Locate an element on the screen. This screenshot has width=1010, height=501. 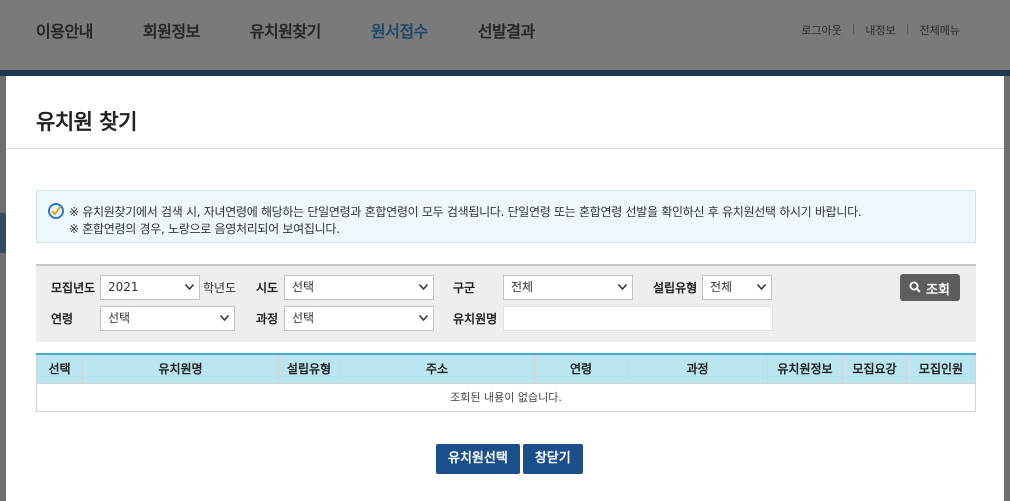
col-address: 주소 is located at coordinates (437, 368).